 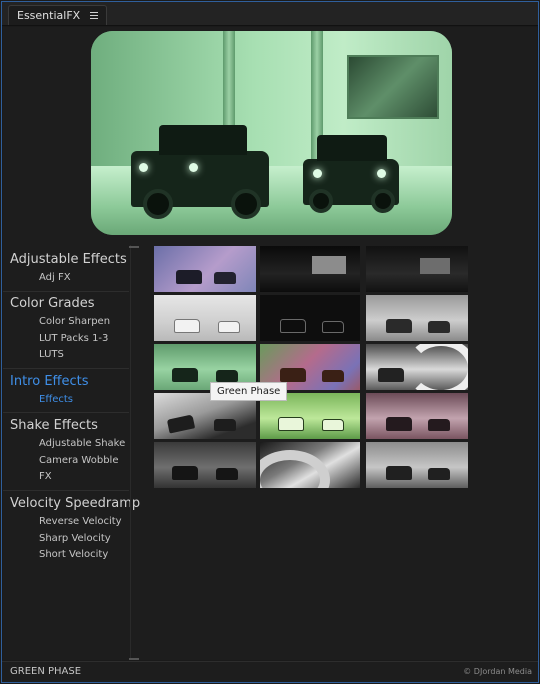 I want to click on preview-car-right, so click(x=351, y=174).